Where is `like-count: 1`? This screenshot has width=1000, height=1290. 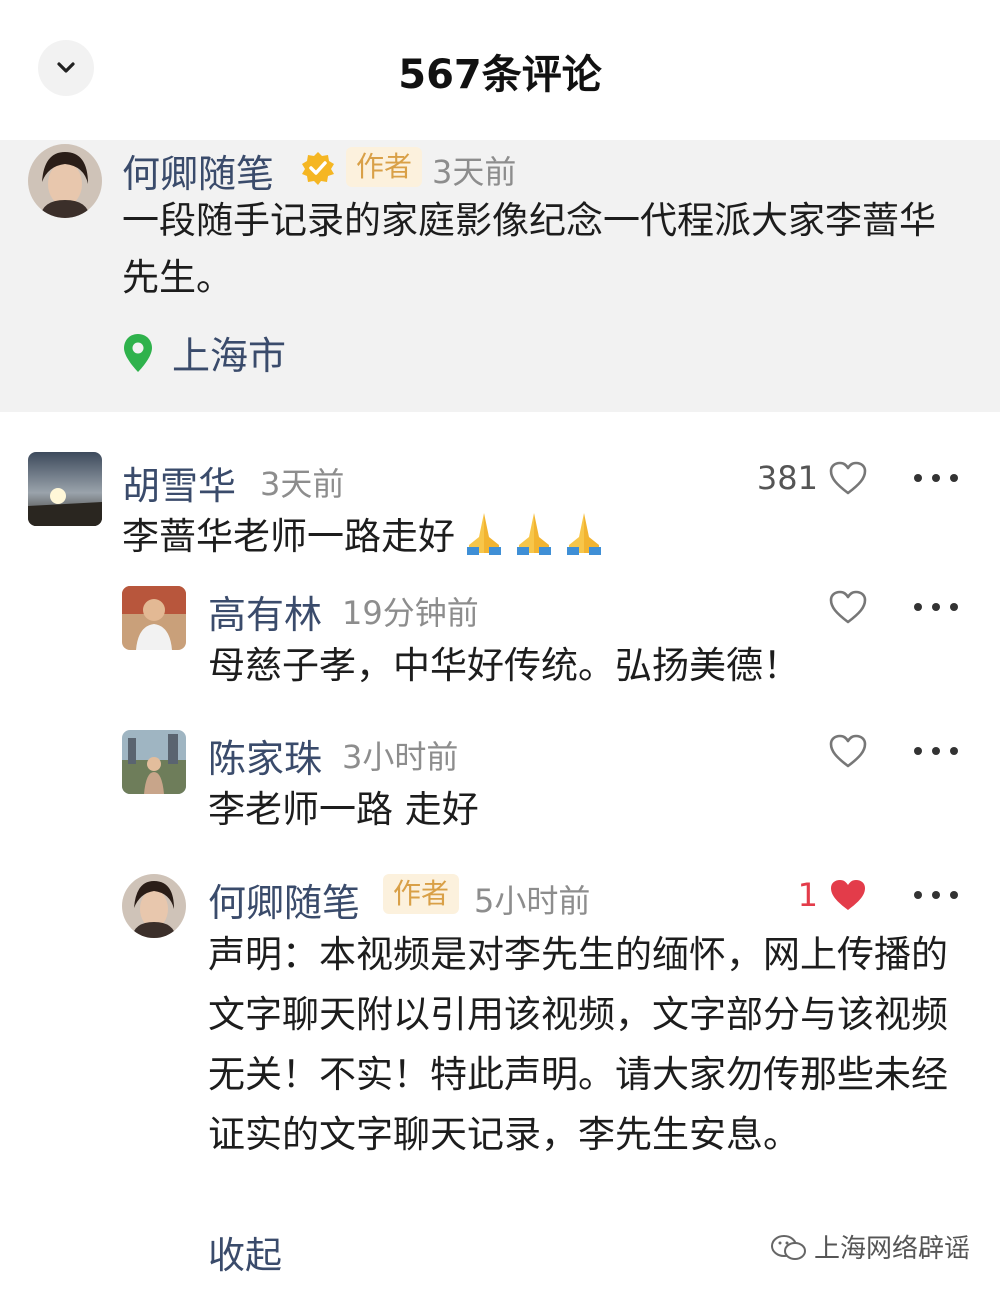
like-count: 1 is located at coordinates (807, 895).